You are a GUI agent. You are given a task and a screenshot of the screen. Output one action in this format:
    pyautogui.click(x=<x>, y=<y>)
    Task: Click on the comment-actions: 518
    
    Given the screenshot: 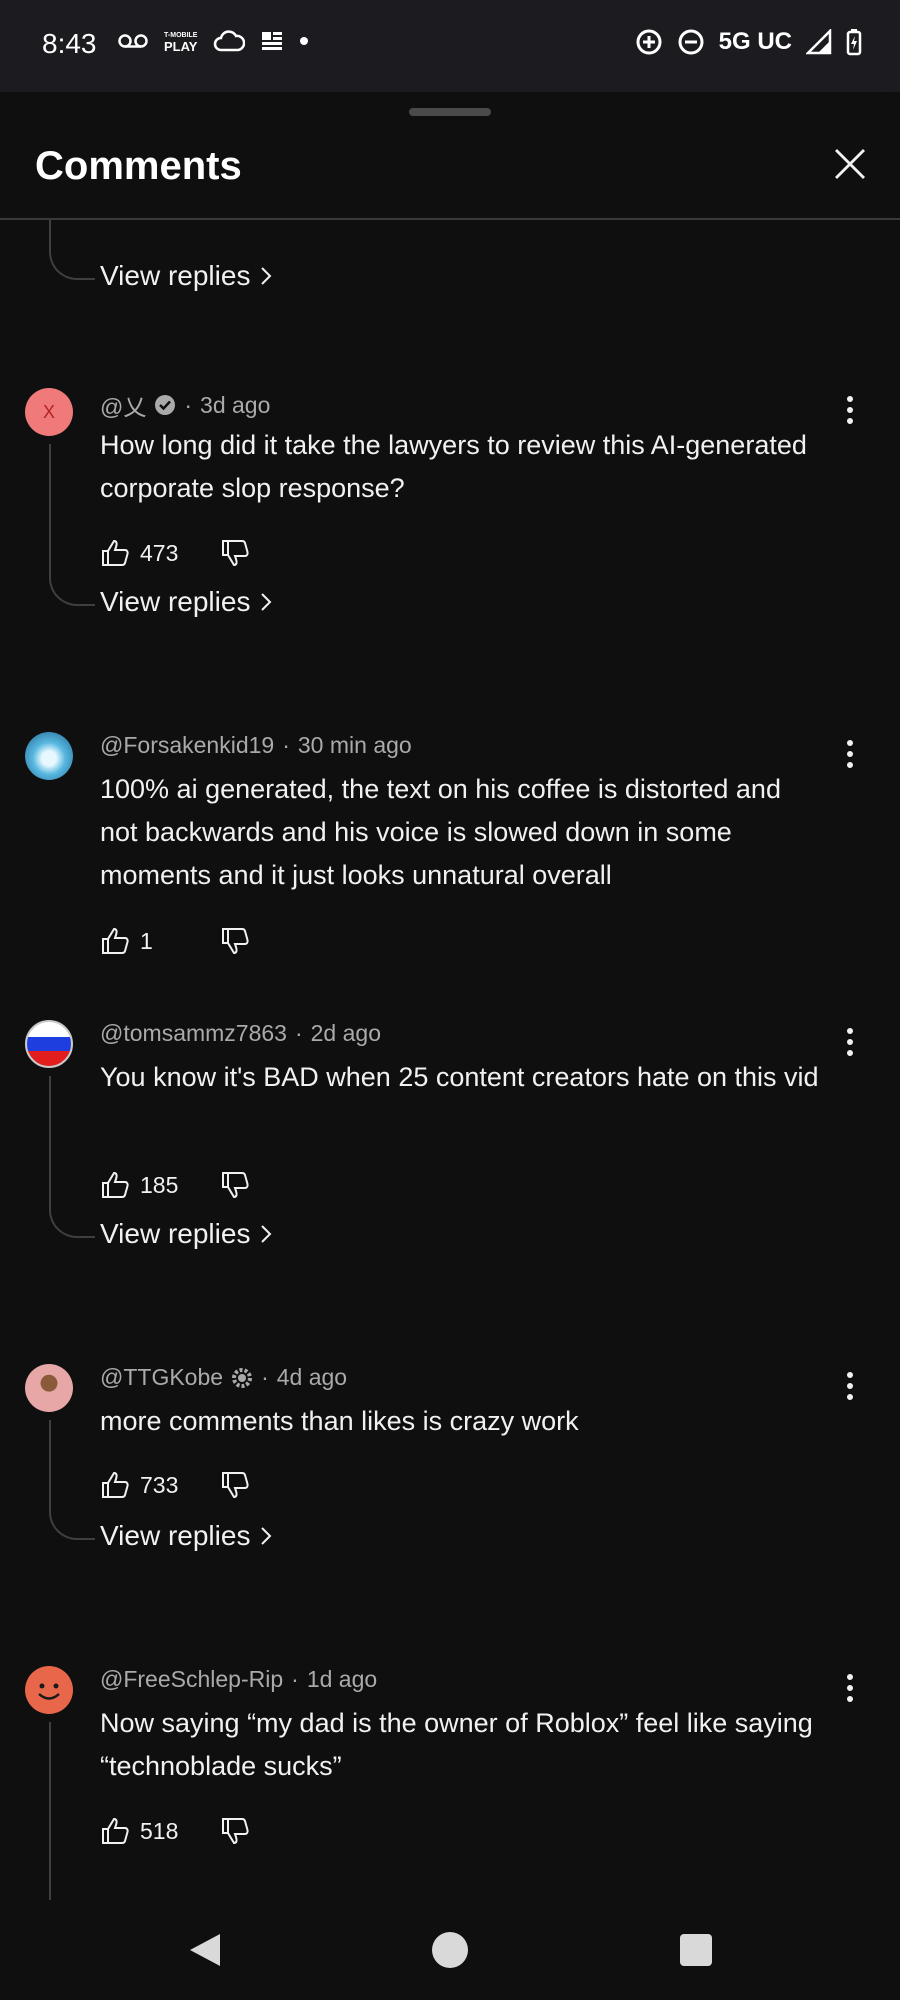 What is the action you would take?
    pyautogui.click(x=175, y=1831)
    